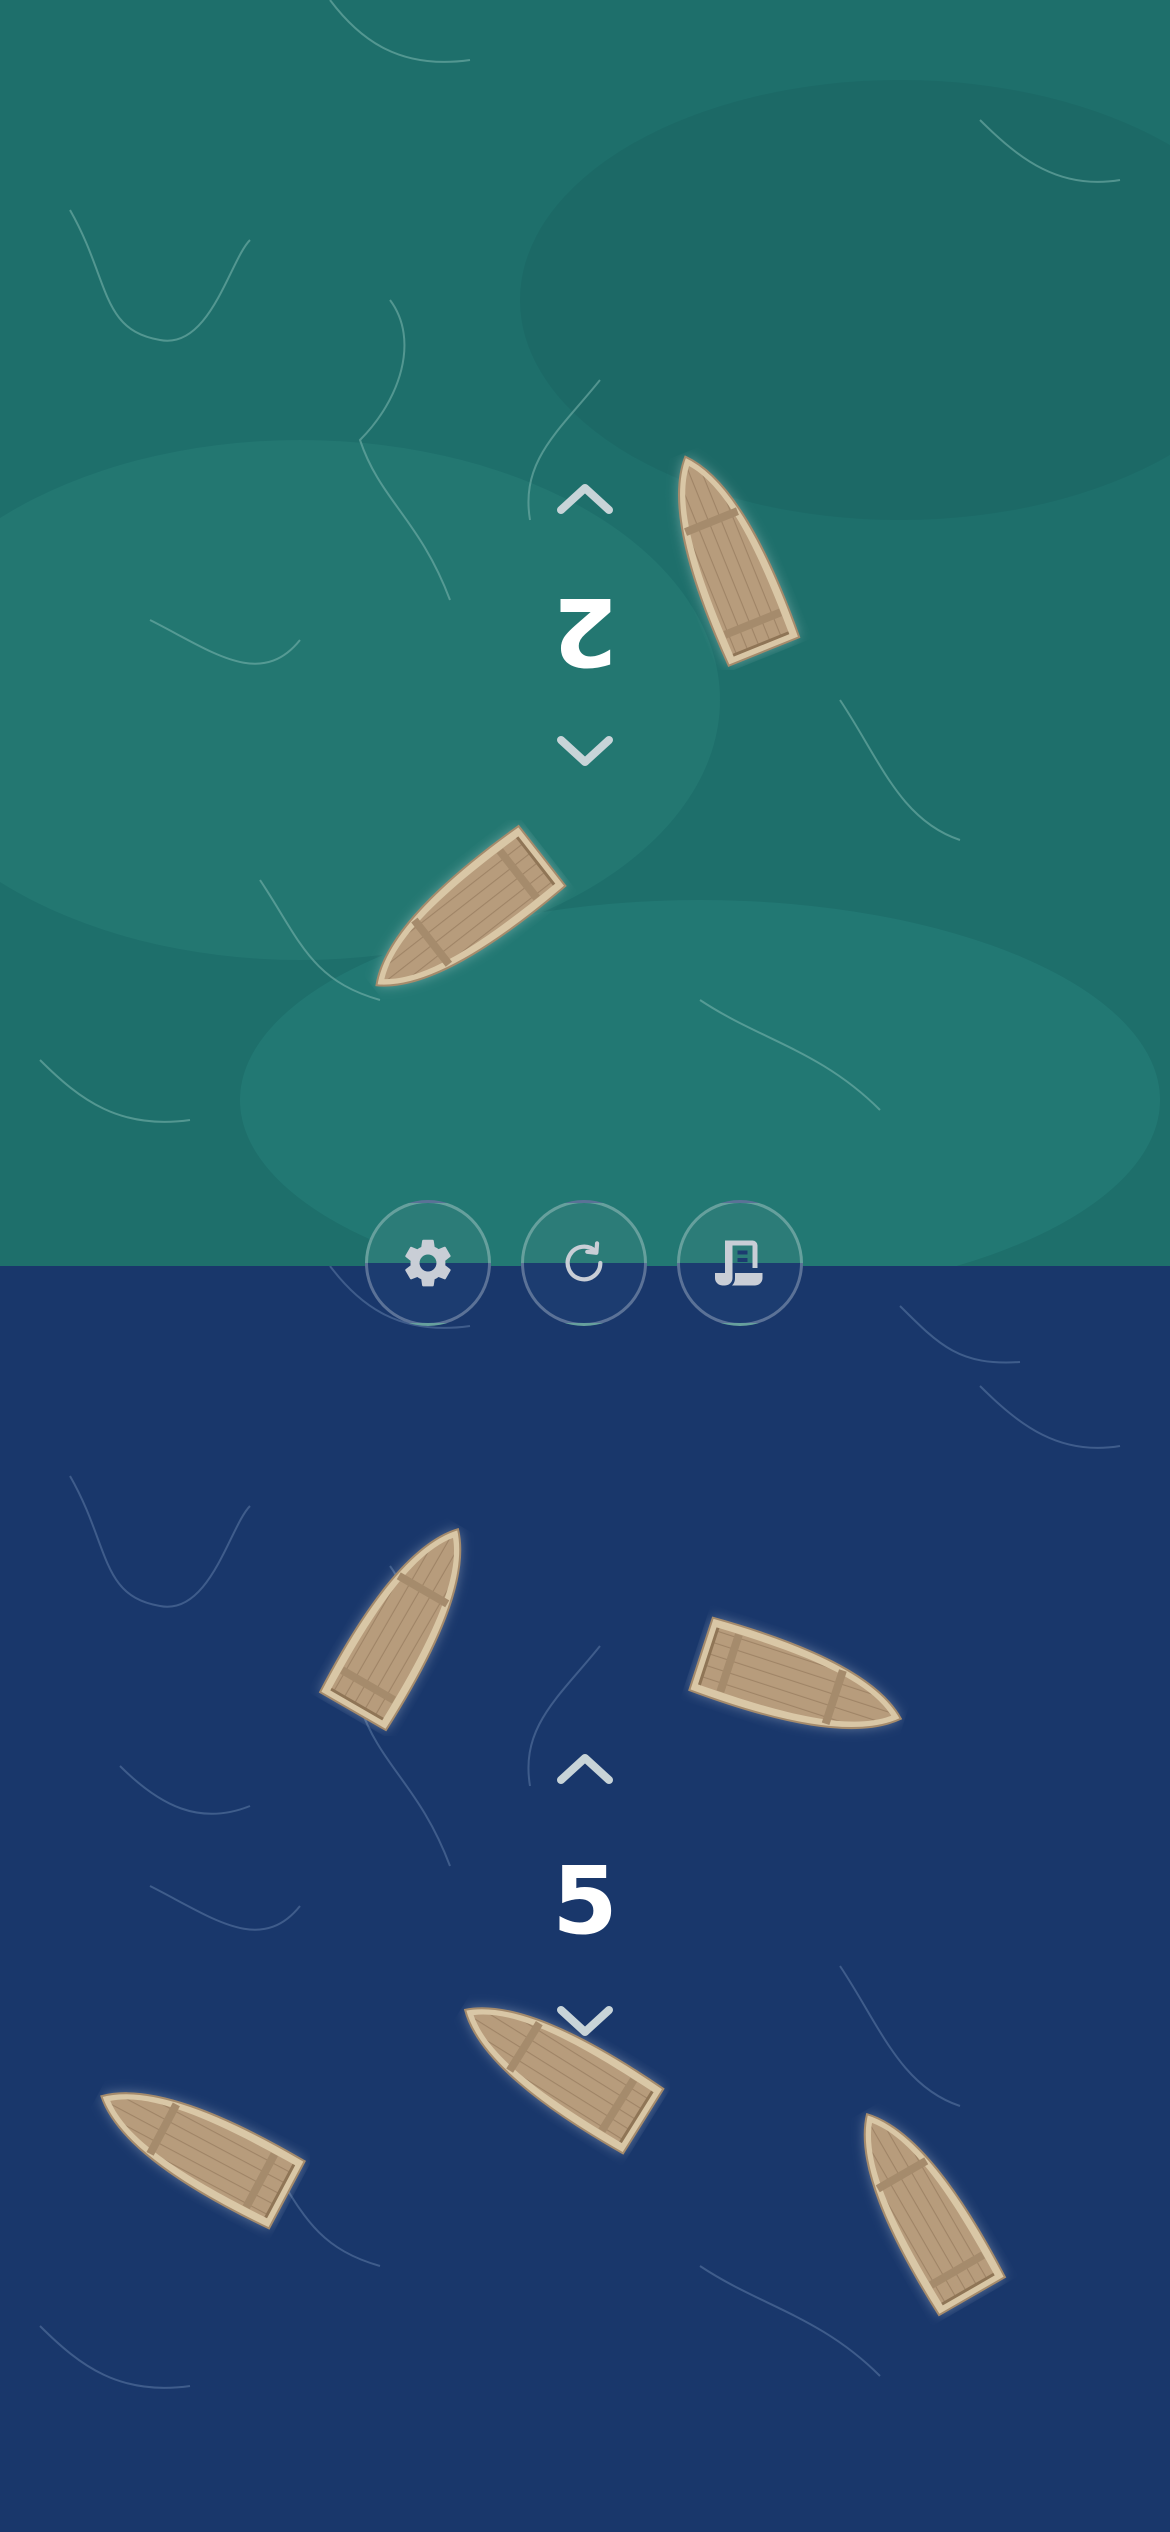 The image size is (1170, 2532). I want to click on restart-icon, so click(584, 1261).